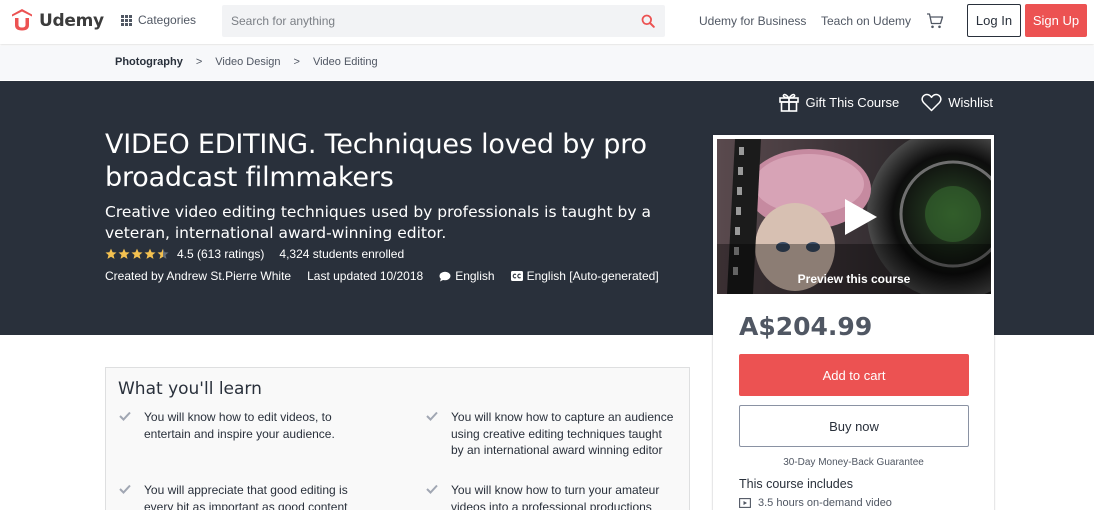 The image size is (1094, 510). I want to click on login-button: Log In, so click(994, 20).